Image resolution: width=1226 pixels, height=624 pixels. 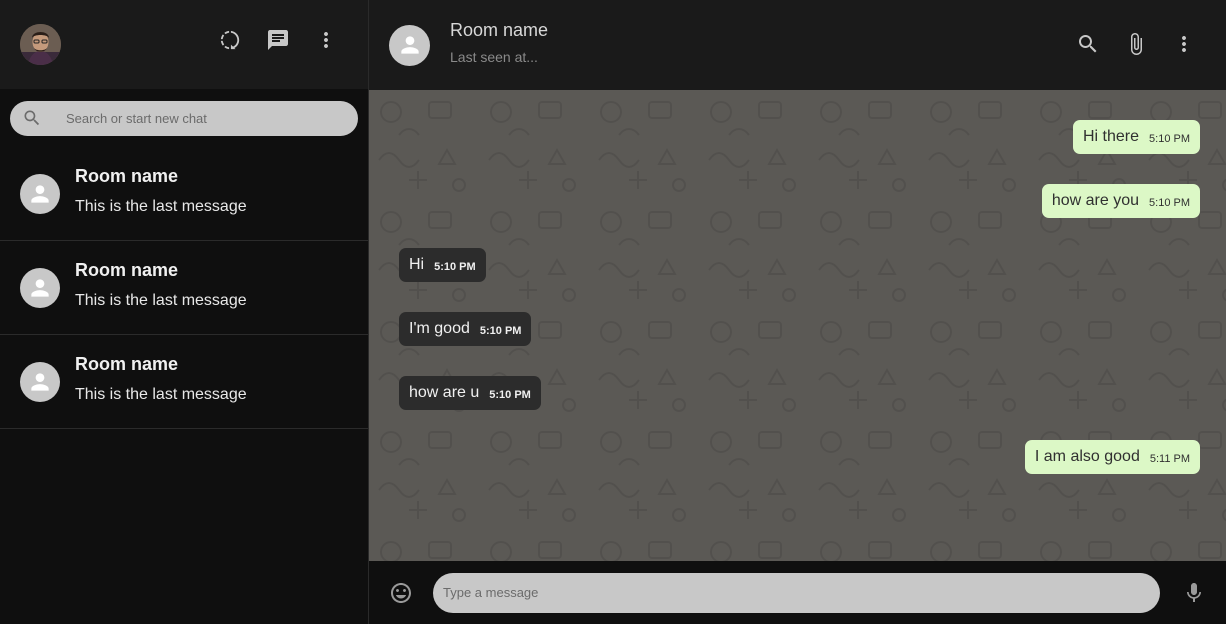 I want to click on chat-icon, so click(x=278, y=40).